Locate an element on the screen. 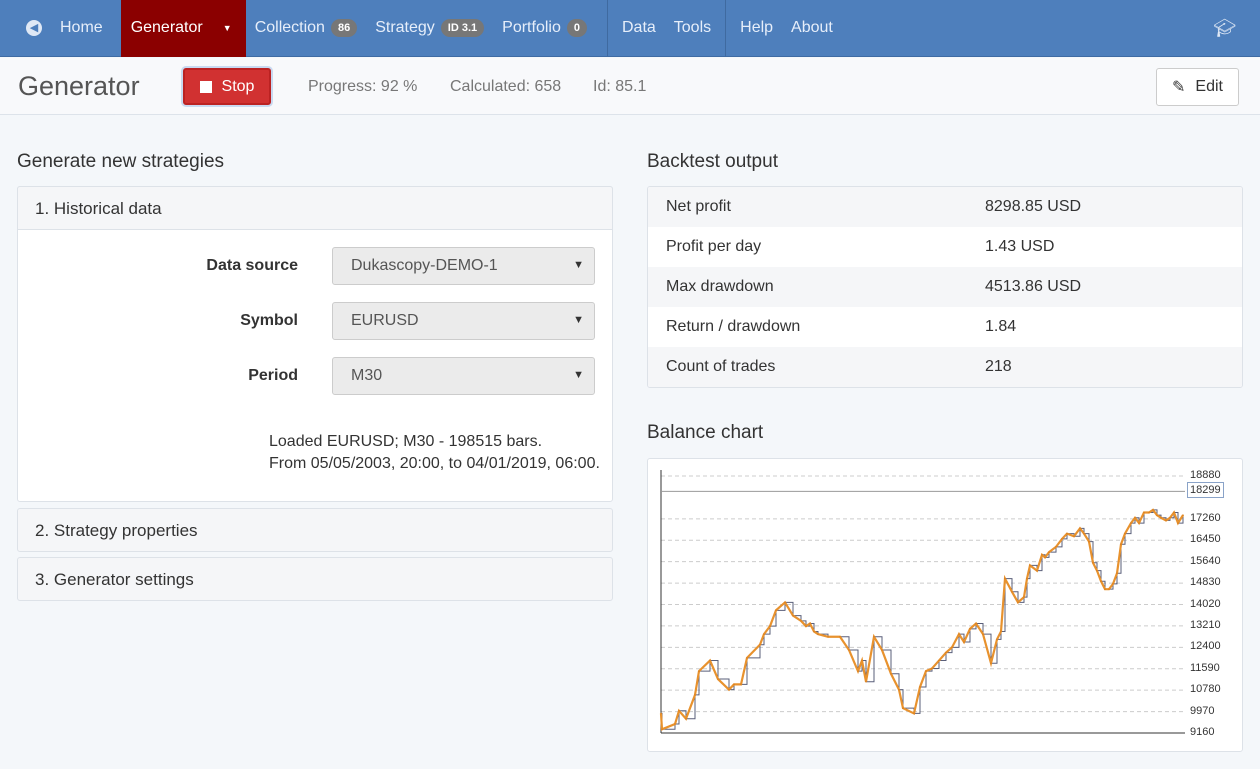 This screenshot has height=769, width=1260. balance-chart is located at coordinates (922, 602).